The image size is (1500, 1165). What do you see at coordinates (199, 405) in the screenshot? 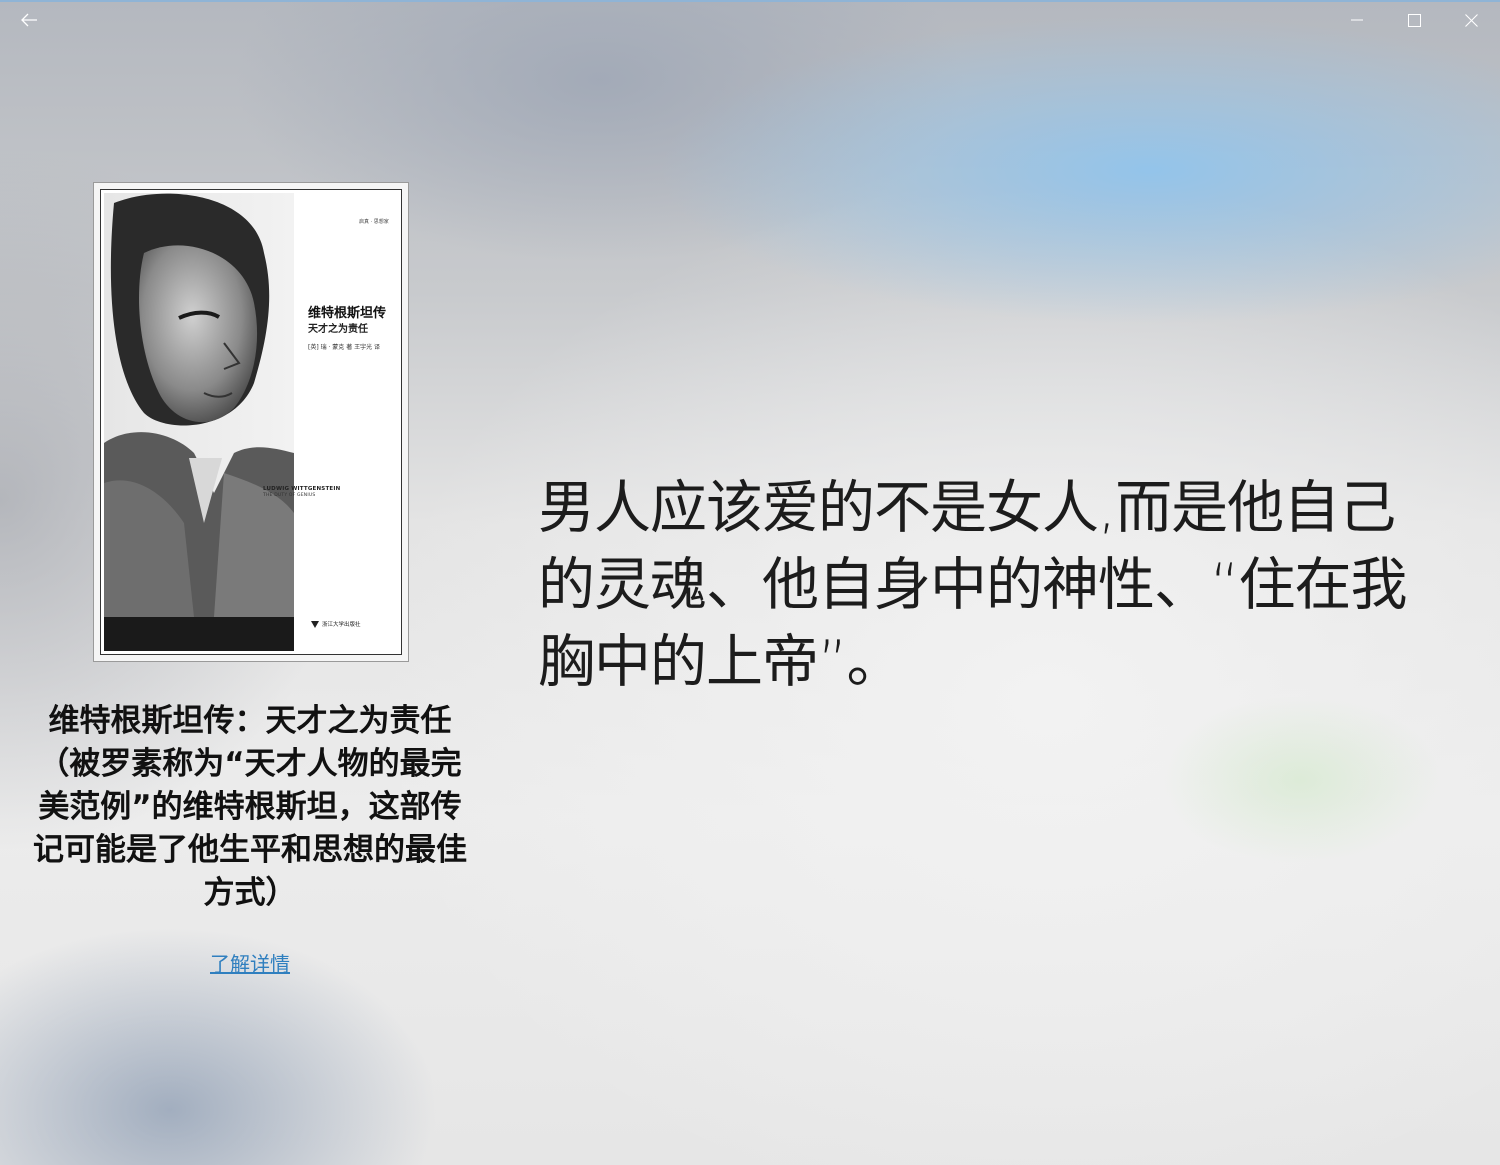
I see `author-portrait-image` at bounding box center [199, 405].